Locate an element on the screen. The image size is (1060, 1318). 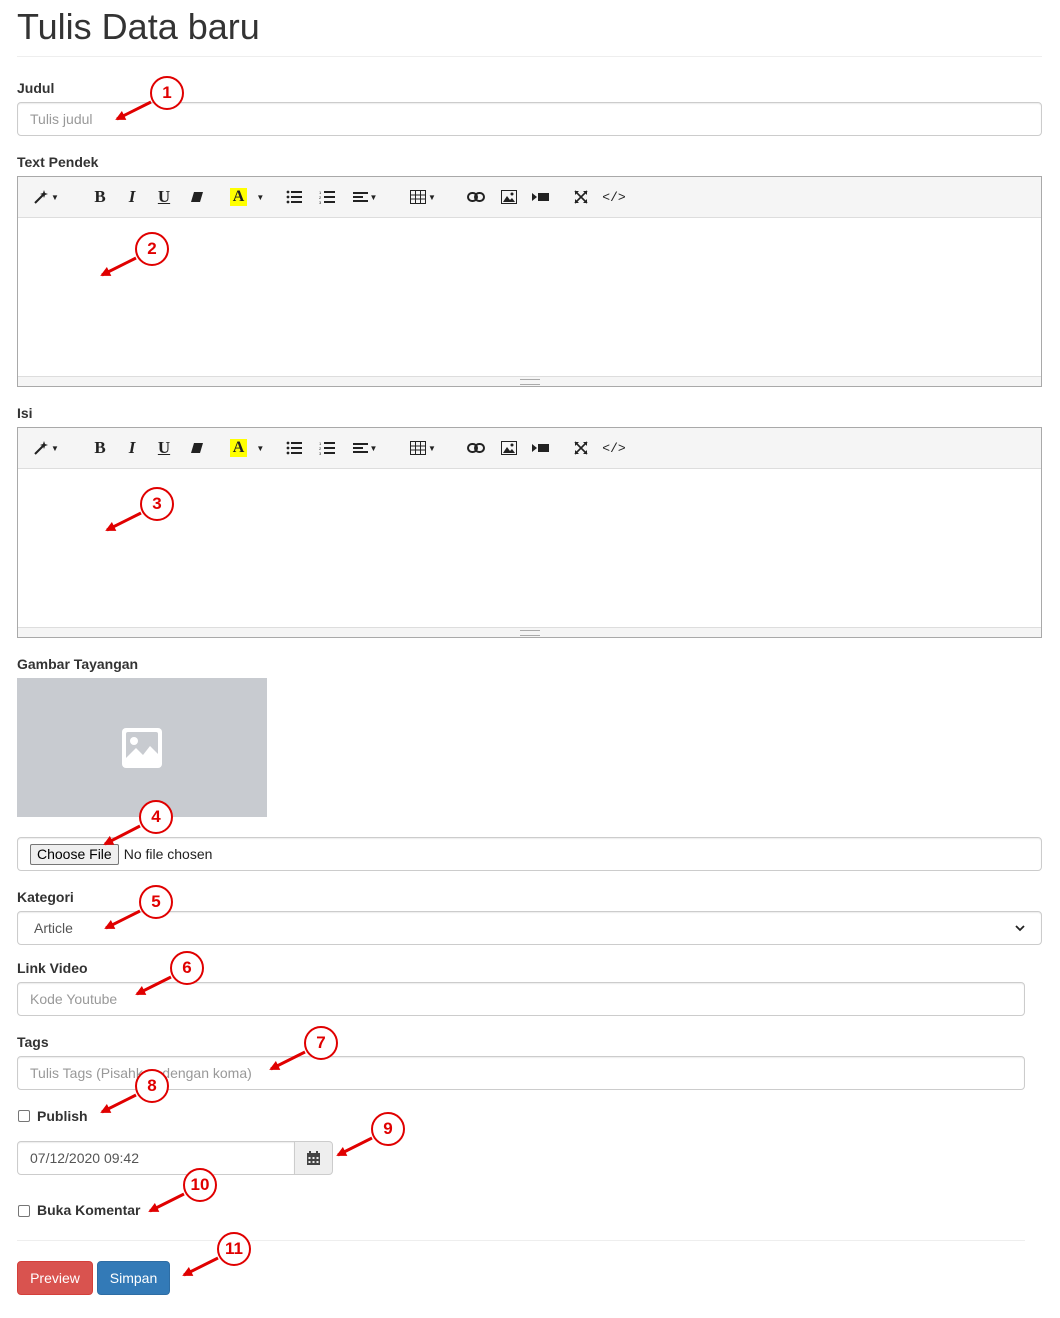
image-preview is located at coordinates (142, 747).